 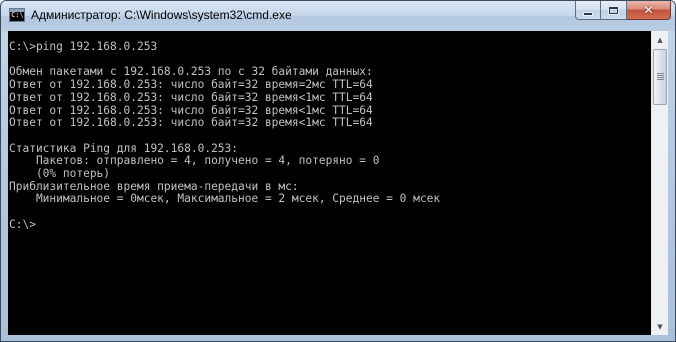 I want to click on scrollbar-grip-icon, so click(x=660, y=76).